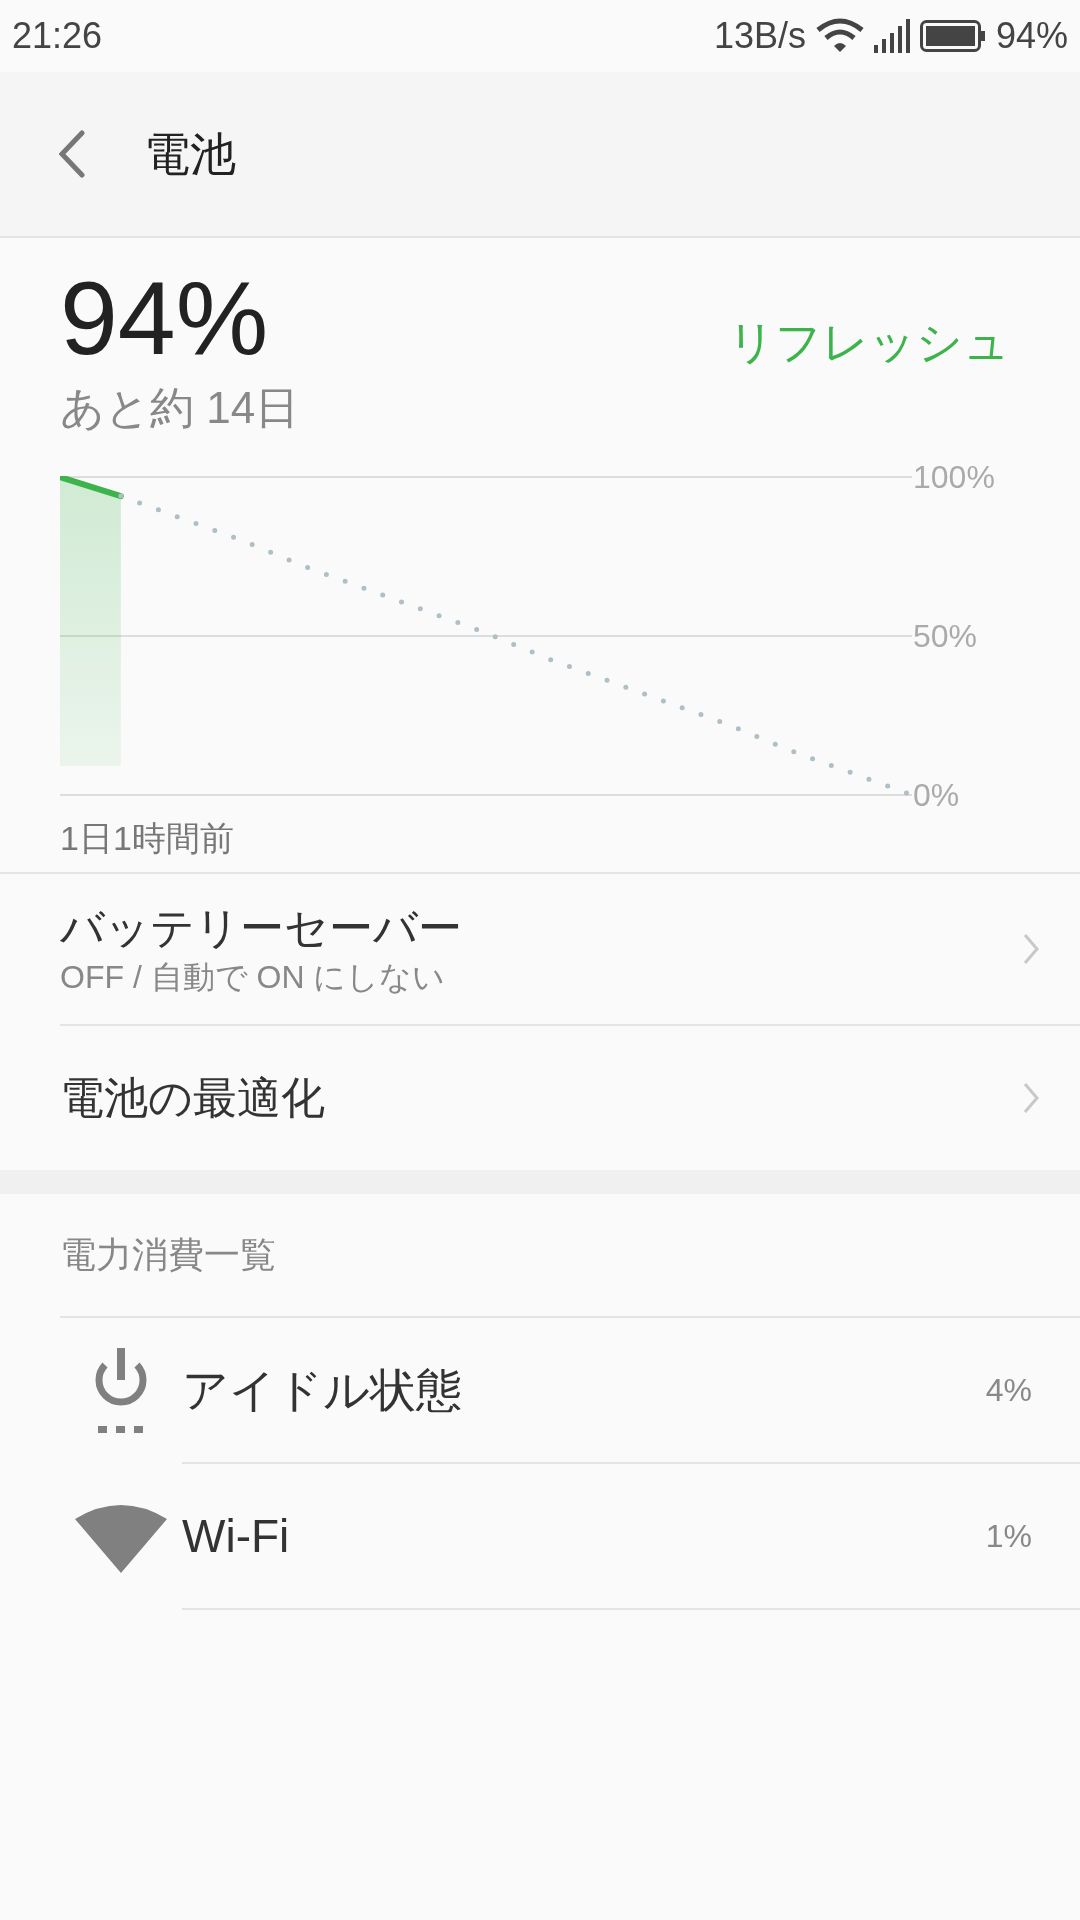  What do you see at coordinates (954, 477) in the screenshot?
I see `axis-label: 100%` at bounding box center [954, 477].